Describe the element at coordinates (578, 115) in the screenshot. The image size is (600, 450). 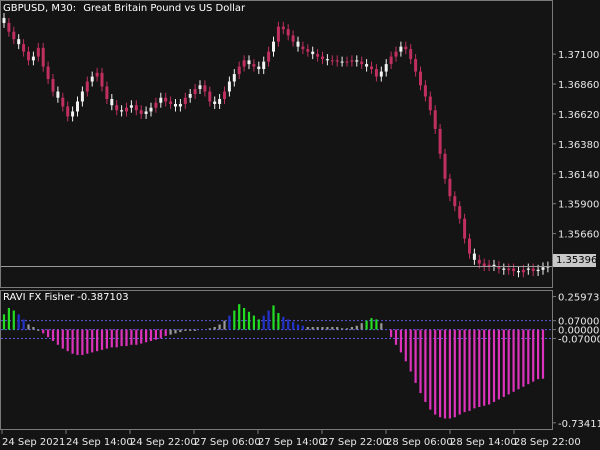
I see `price-tick-label: 1.36620` at that location.